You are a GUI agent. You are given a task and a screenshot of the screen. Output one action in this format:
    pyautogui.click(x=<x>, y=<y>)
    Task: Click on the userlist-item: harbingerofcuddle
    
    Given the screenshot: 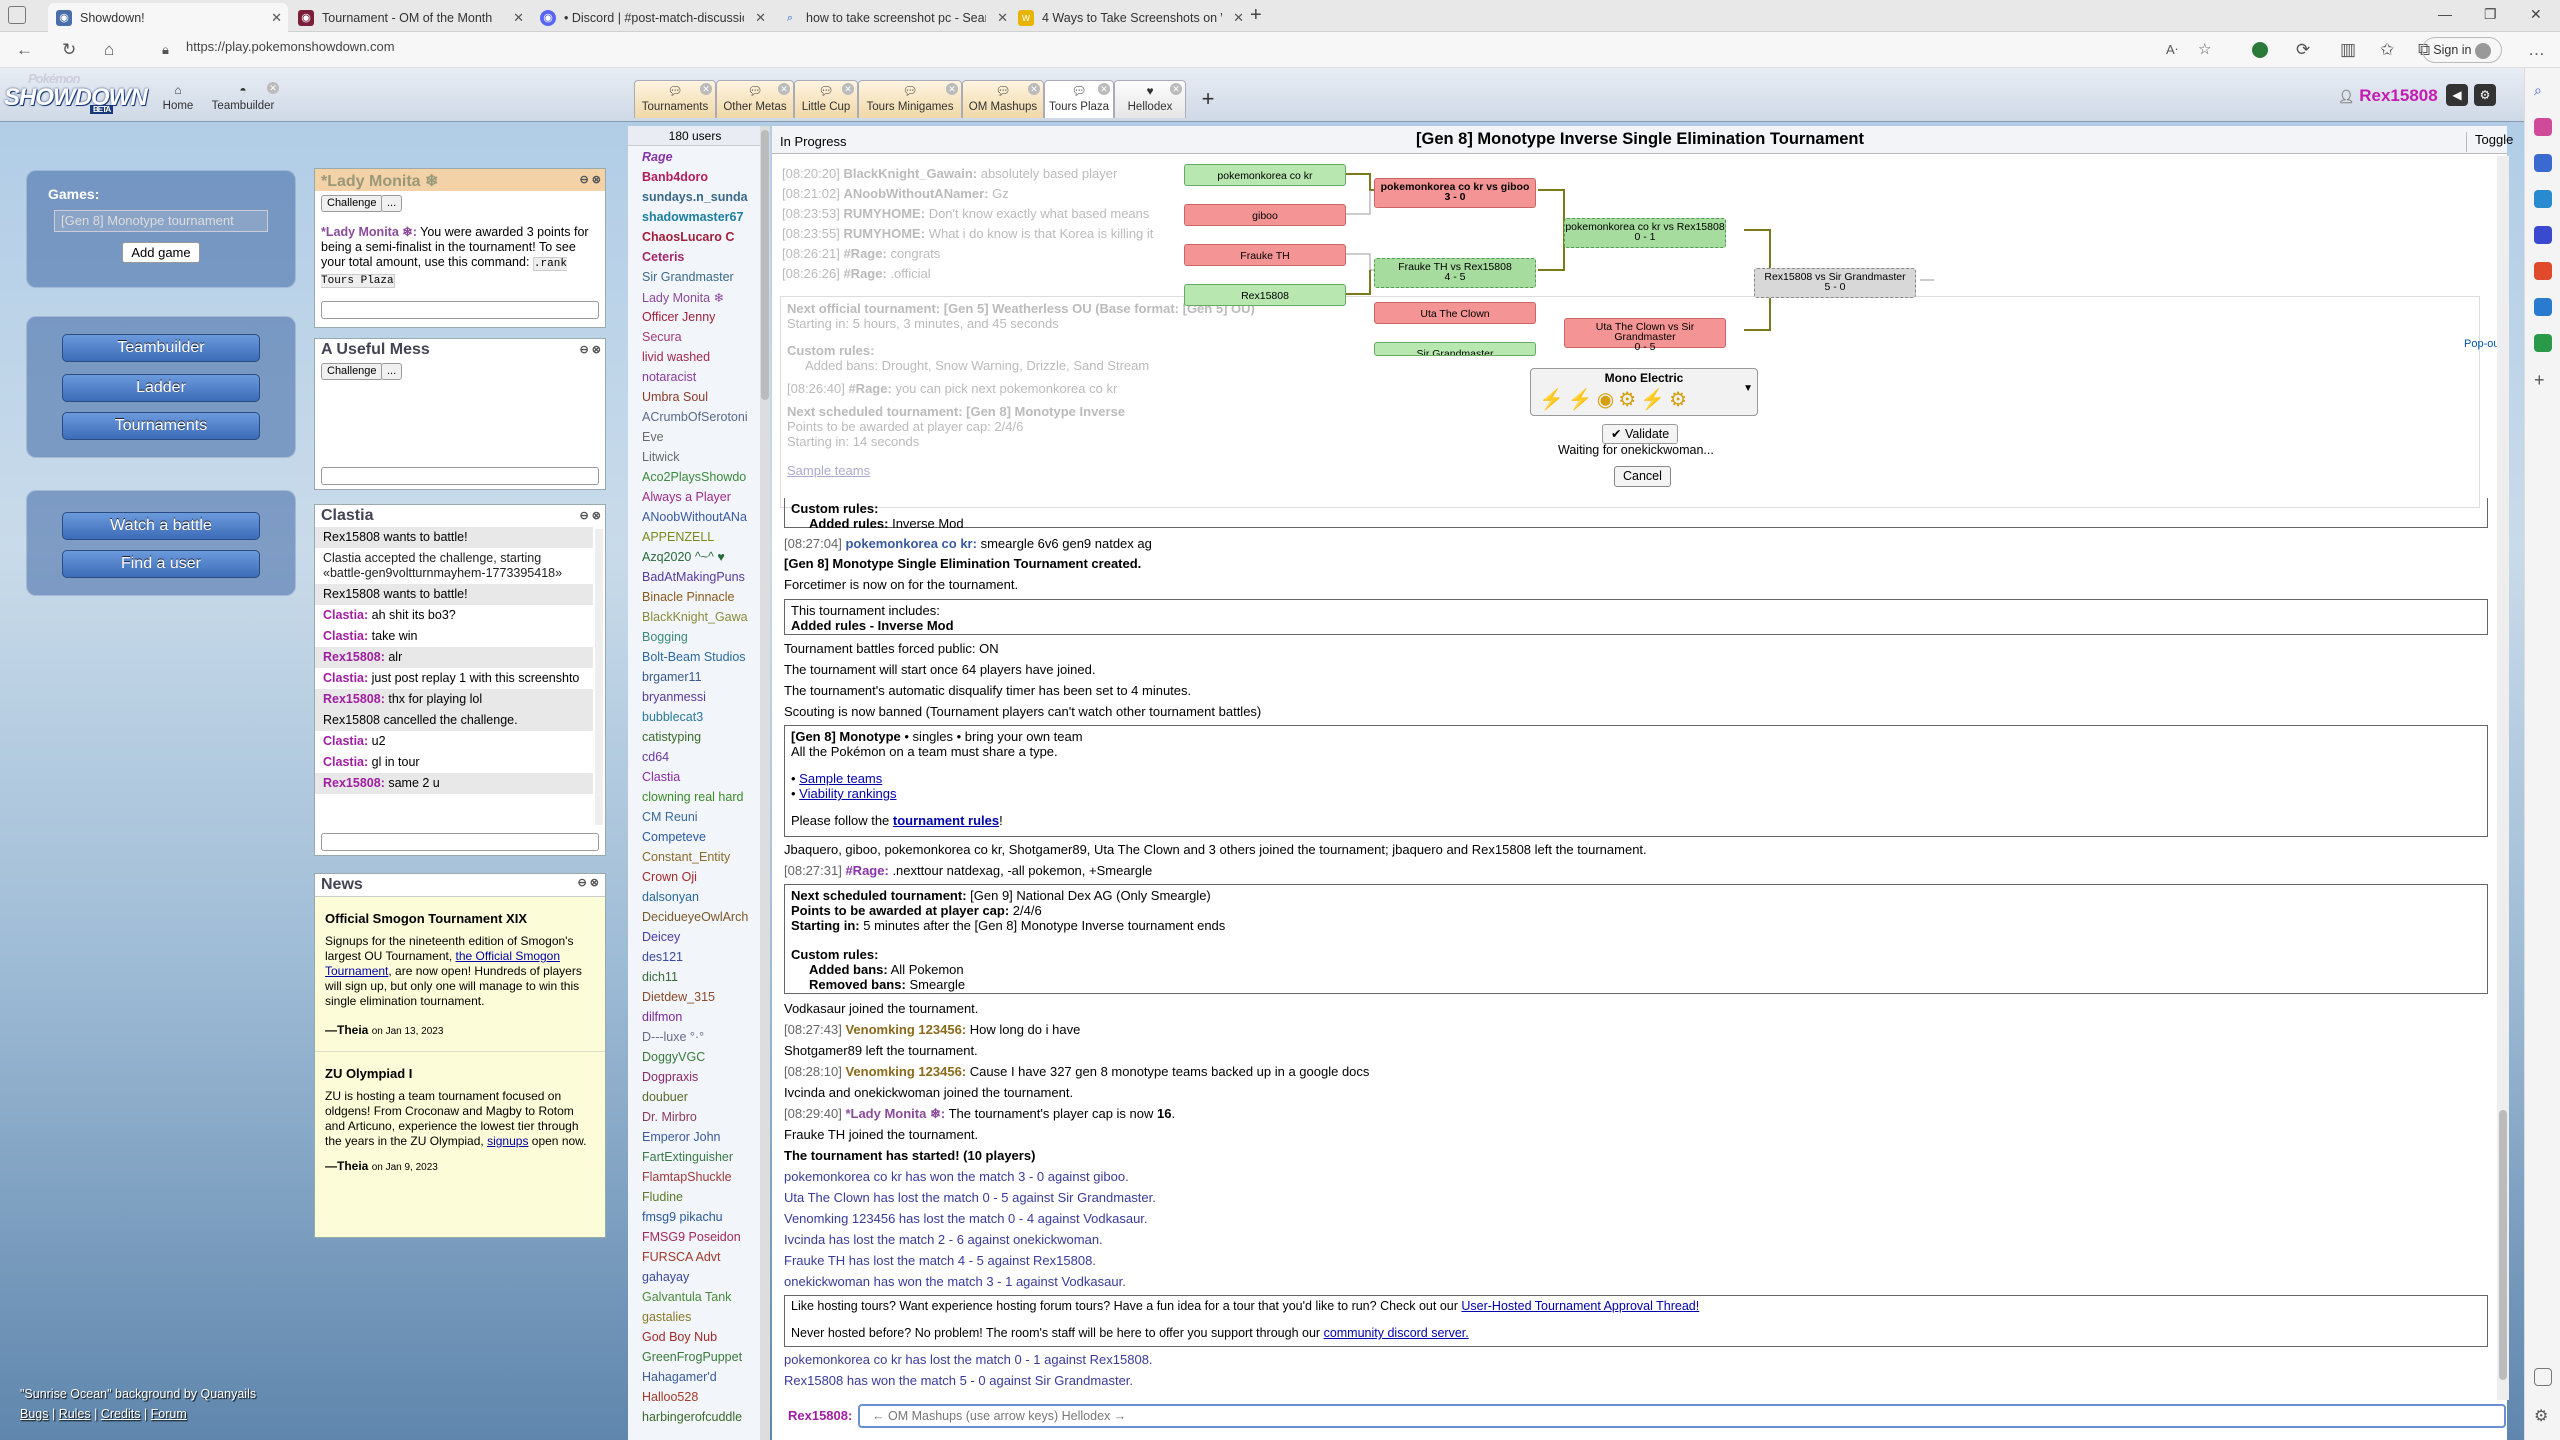 What is the action you would take?
    pyautogui.click(x=701, y=1417)
    